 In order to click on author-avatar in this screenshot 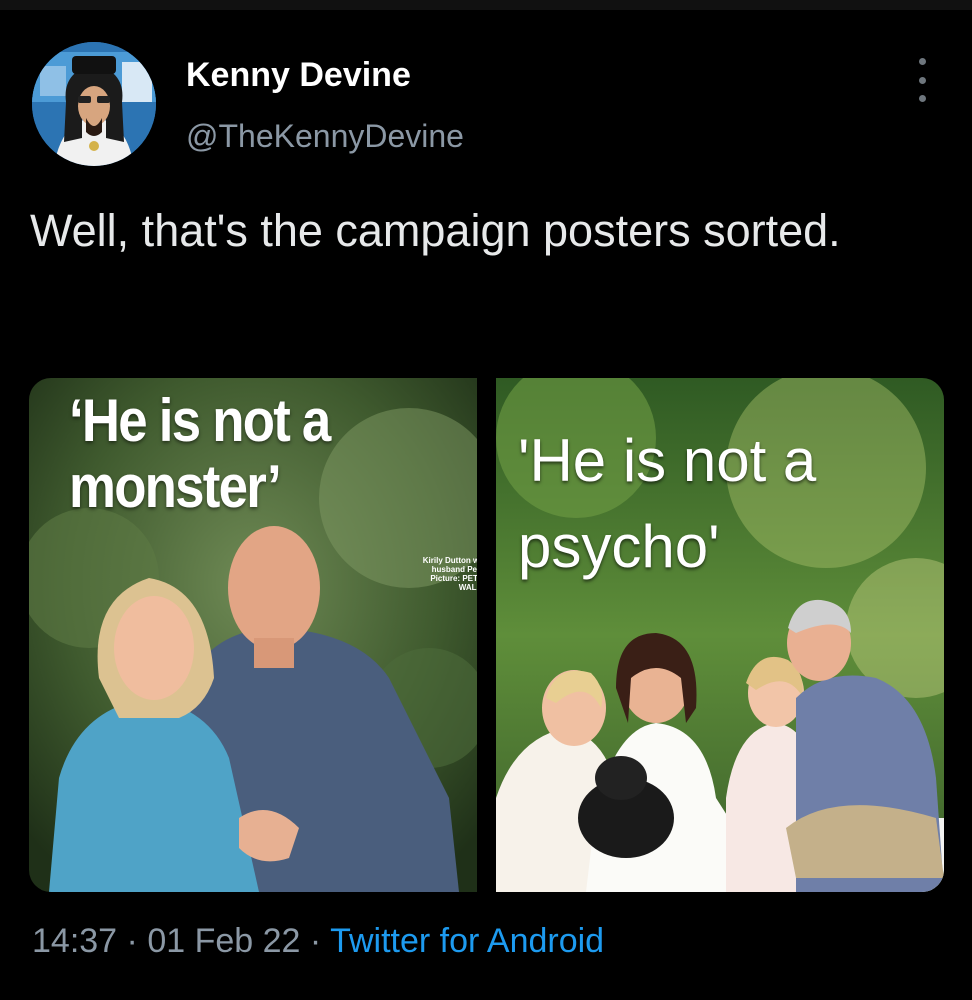, I will do `click(94, 104)`.